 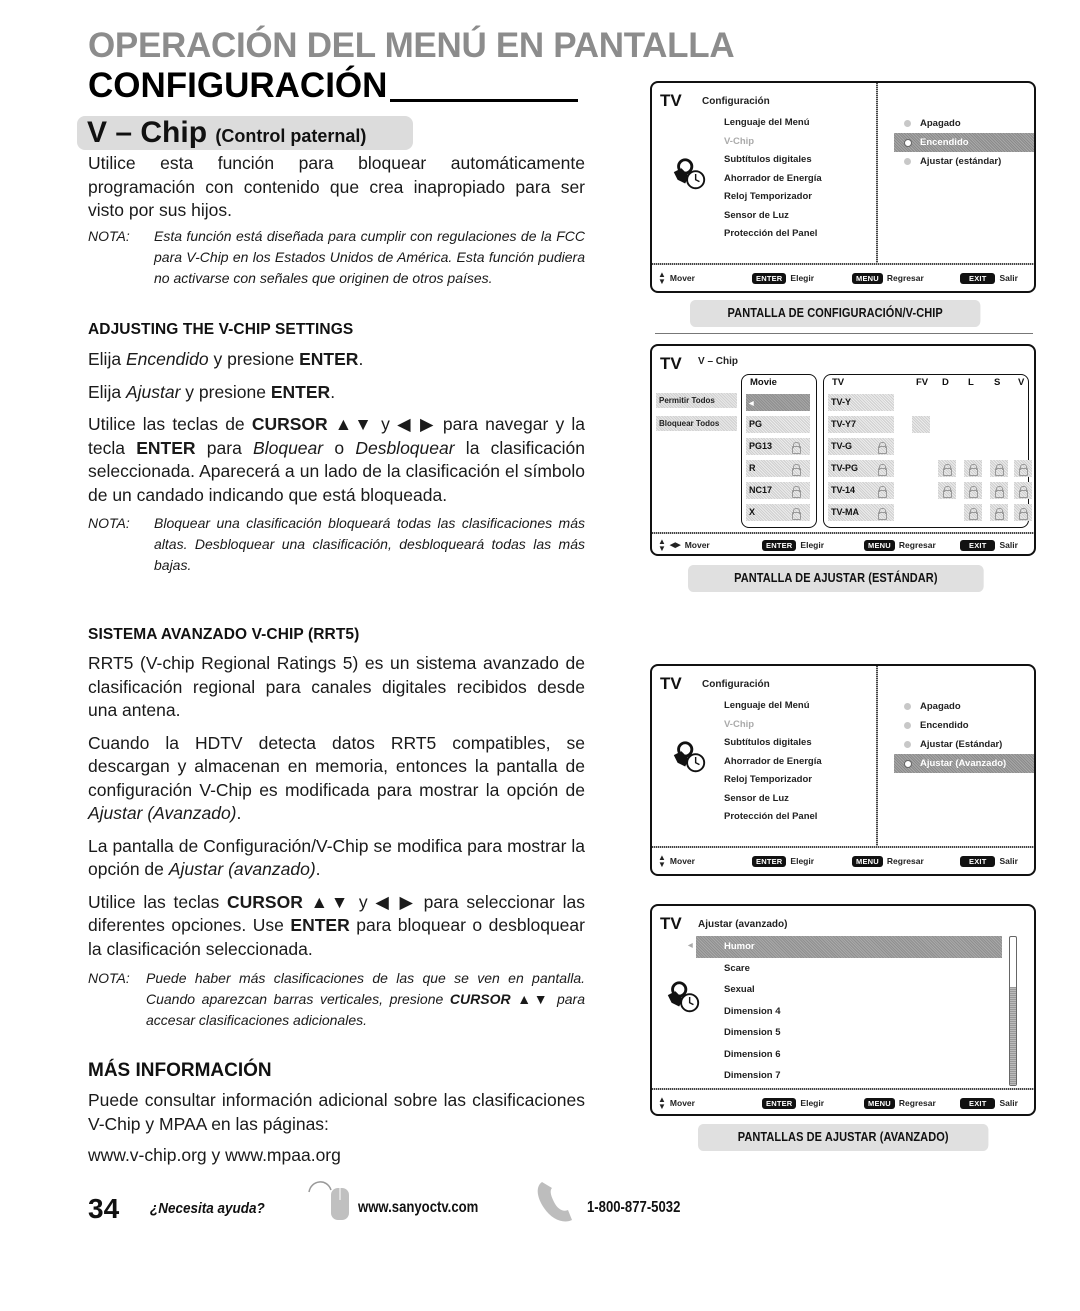 I want to click on scrollbar-thumb, so click(x=1013, y=1036).